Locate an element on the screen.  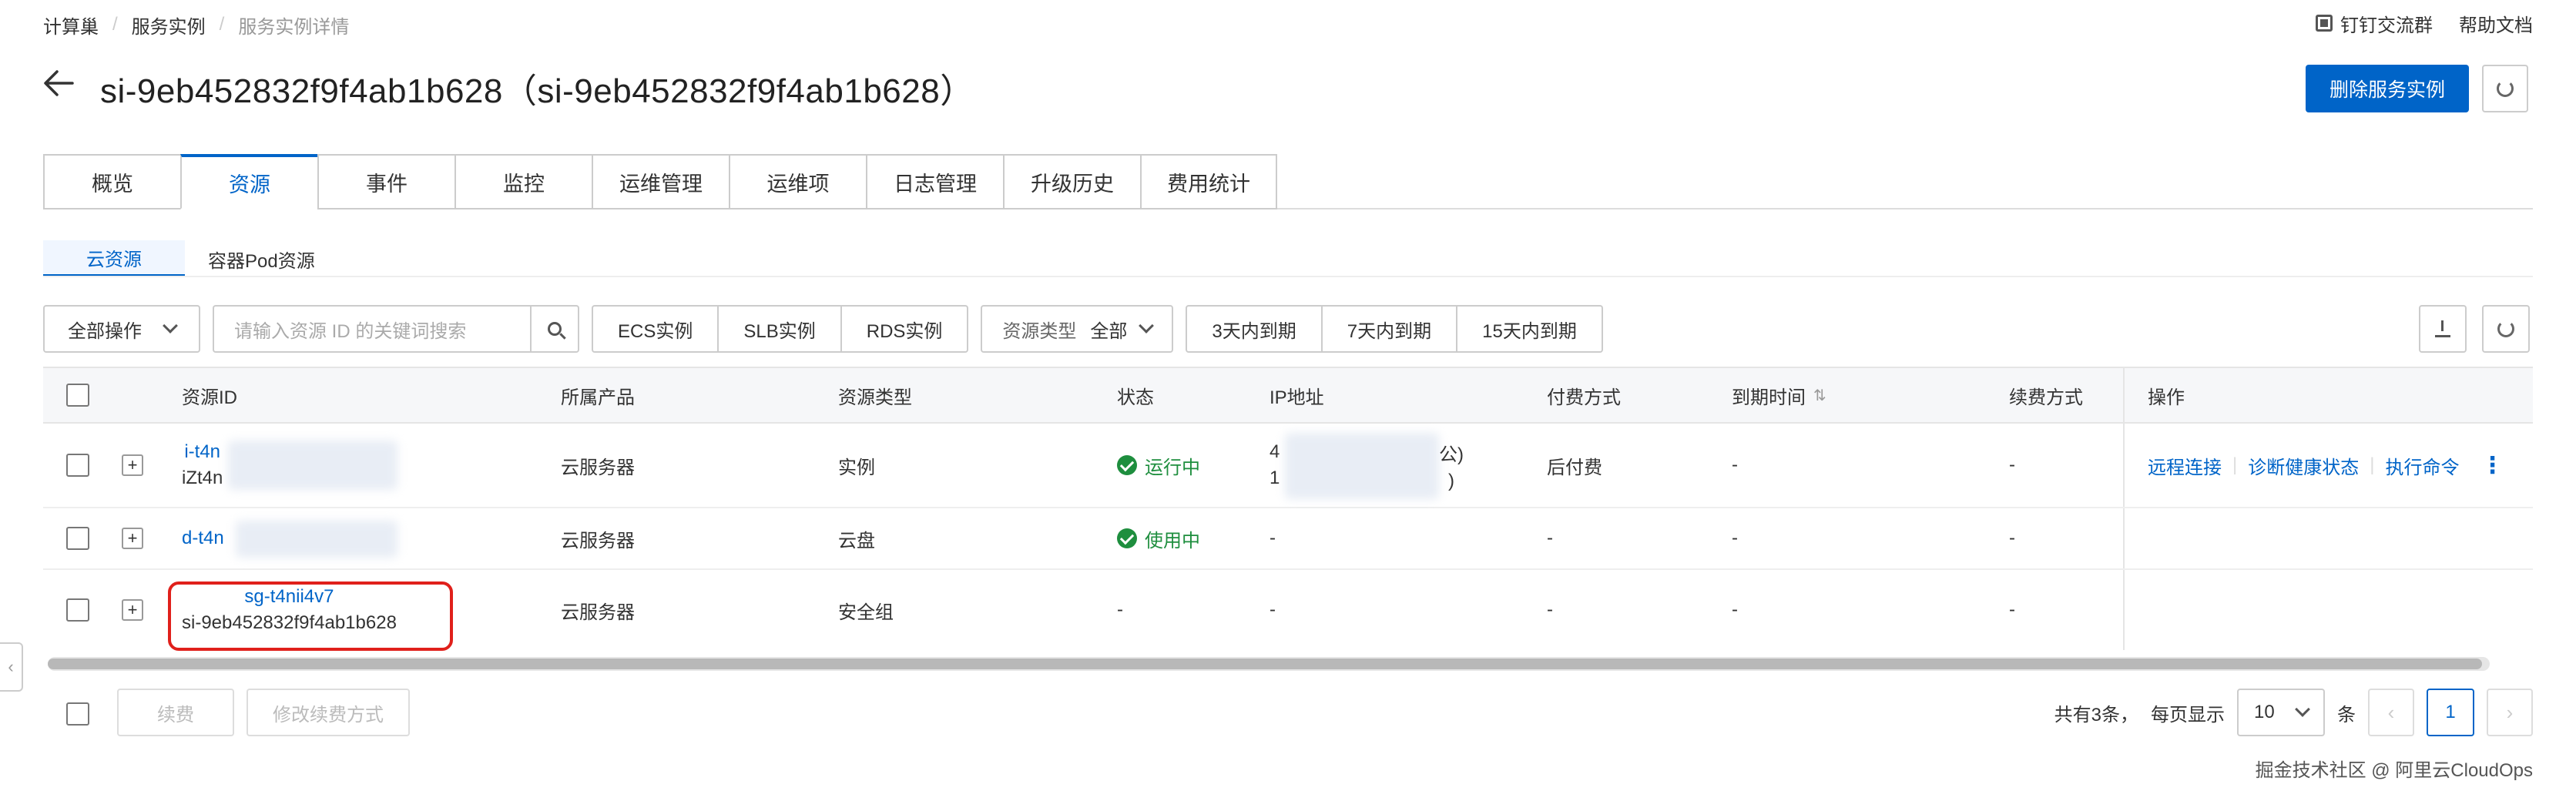
remote-connect-link: 远程连接 is located at coordinates (2185, 466).